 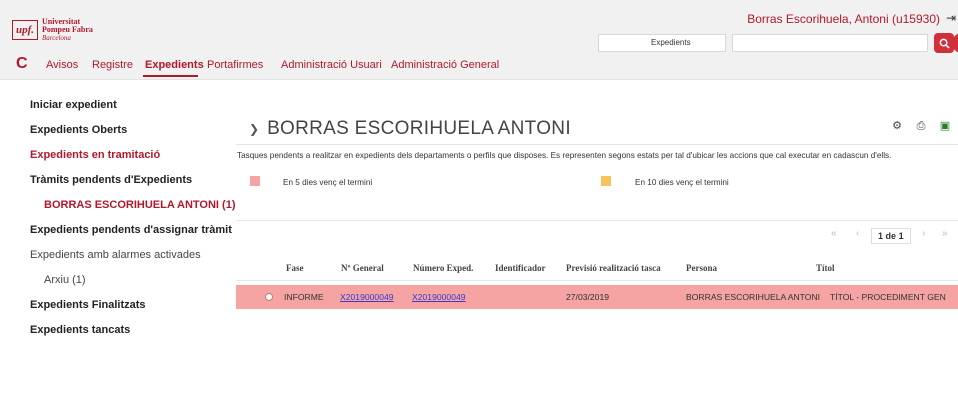 What do you see at coordinates (62, 65) in the screenshot?
I see `nav-avisos: Avisos` at bounding box center [62, 65].